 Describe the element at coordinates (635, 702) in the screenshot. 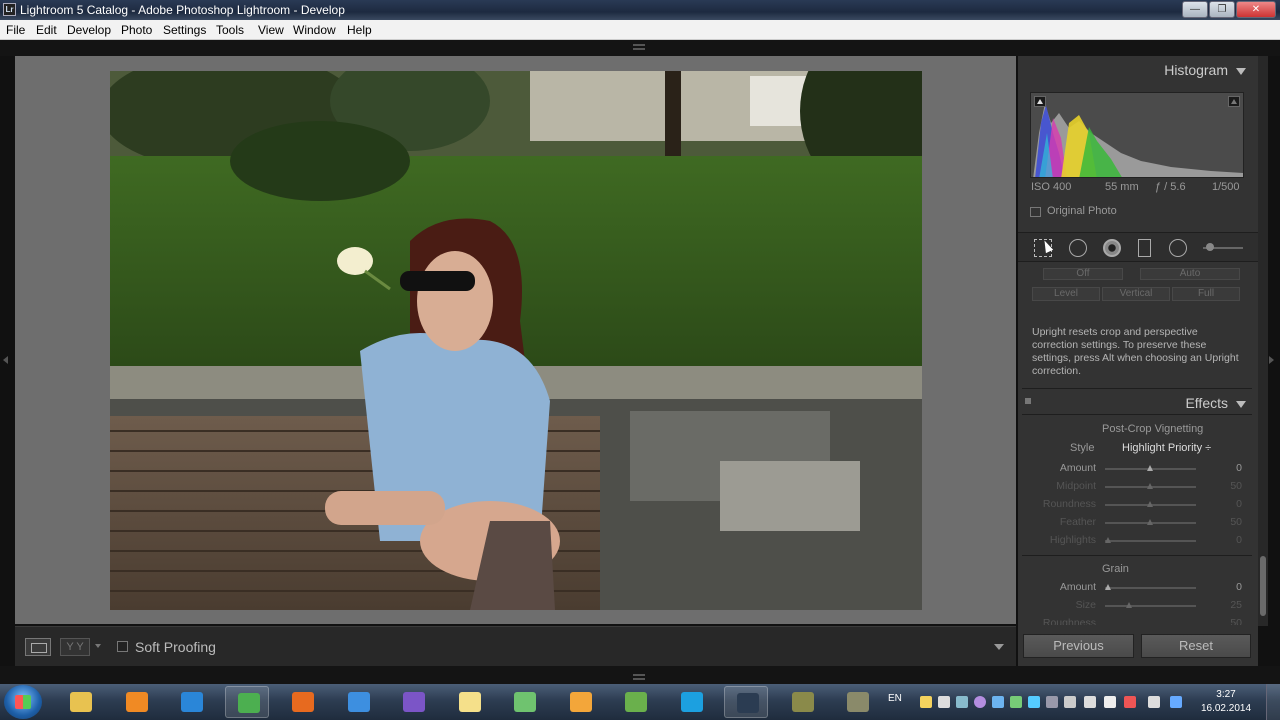

I see `taskbar-evernote-button` at that location.